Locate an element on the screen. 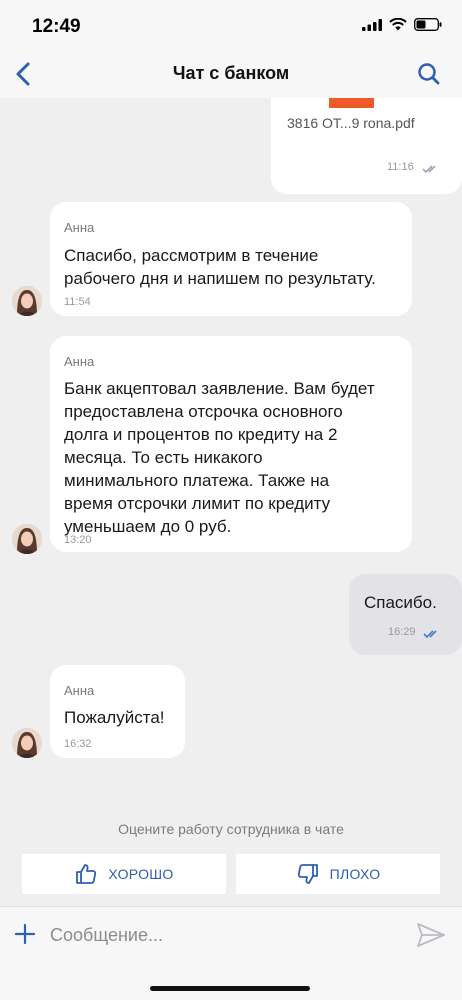  message-input is located at coordinates (220, 935).